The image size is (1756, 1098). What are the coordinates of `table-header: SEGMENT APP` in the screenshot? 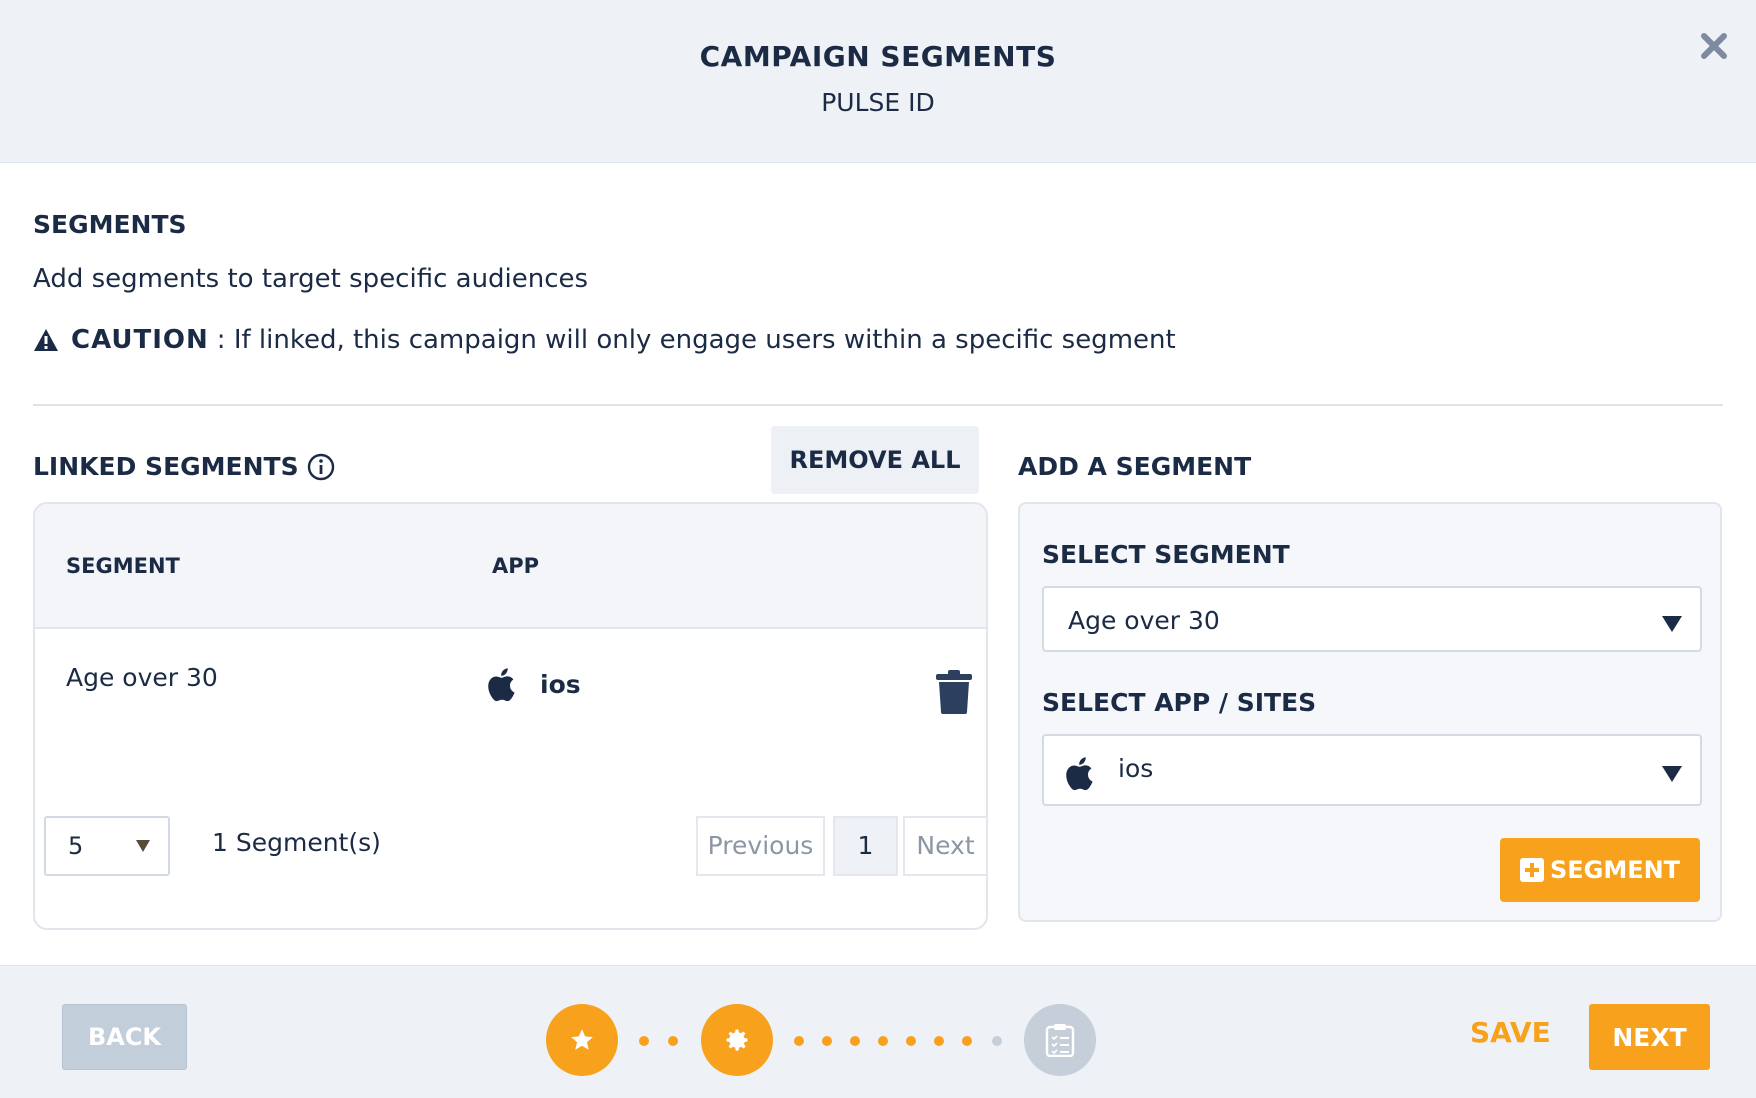 It's located at (510, 566).